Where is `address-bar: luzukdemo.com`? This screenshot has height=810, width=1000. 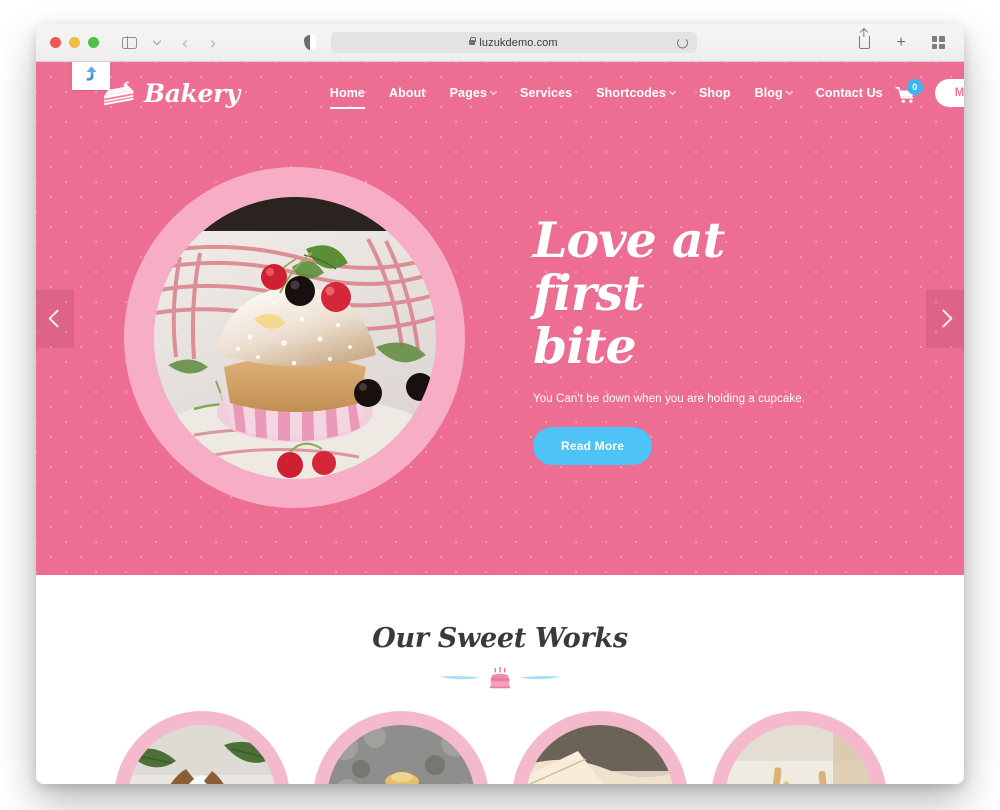
address-bar: luzukdemo.com is located at coordinates (513, 42).